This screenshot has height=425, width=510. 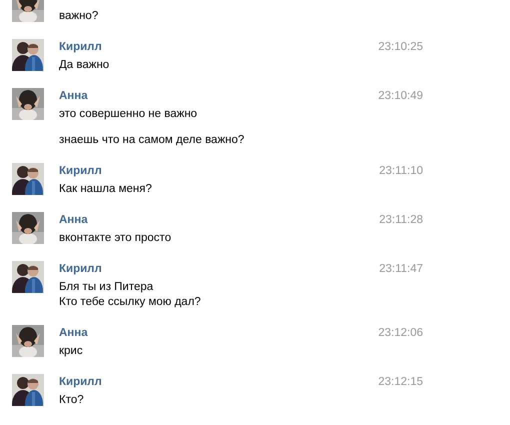 I want to click on message-text: Бля ты из Питера Кто тебе ссылку мою дал?, so click(x=130, y=295).